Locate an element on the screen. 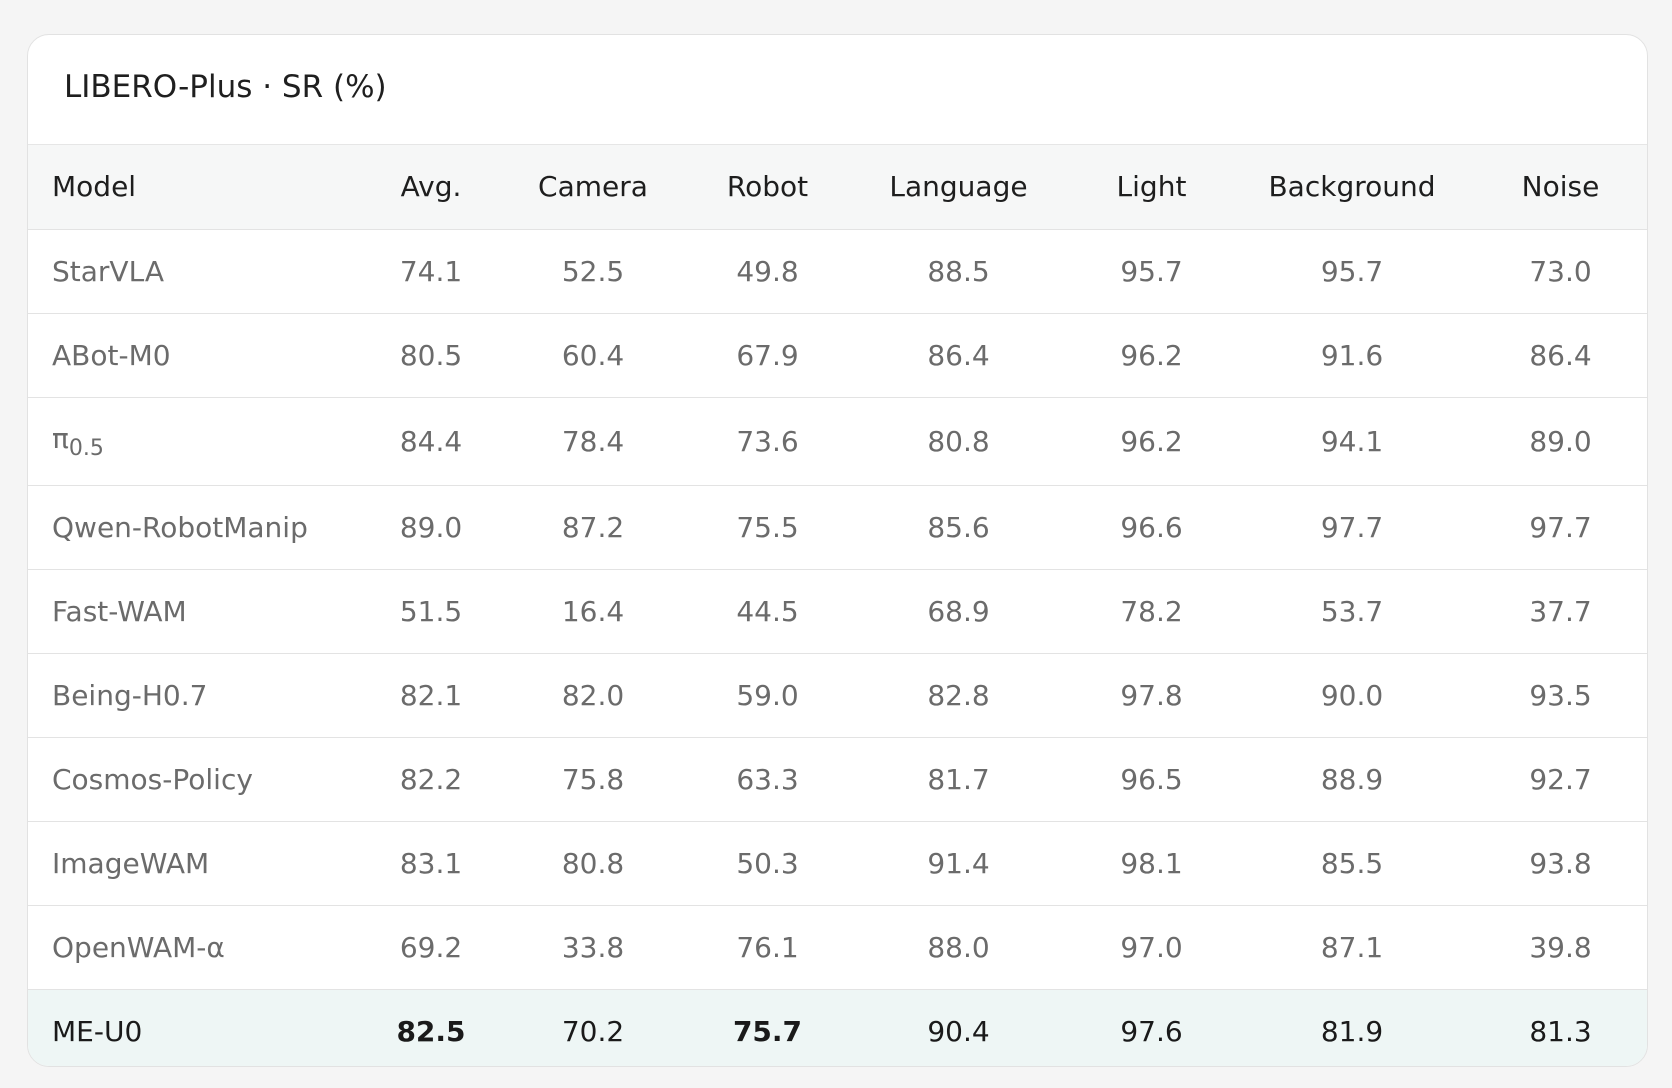 The image size is (1672, 1088). cell-language: 91.4 is located at coordinates (958, 863).